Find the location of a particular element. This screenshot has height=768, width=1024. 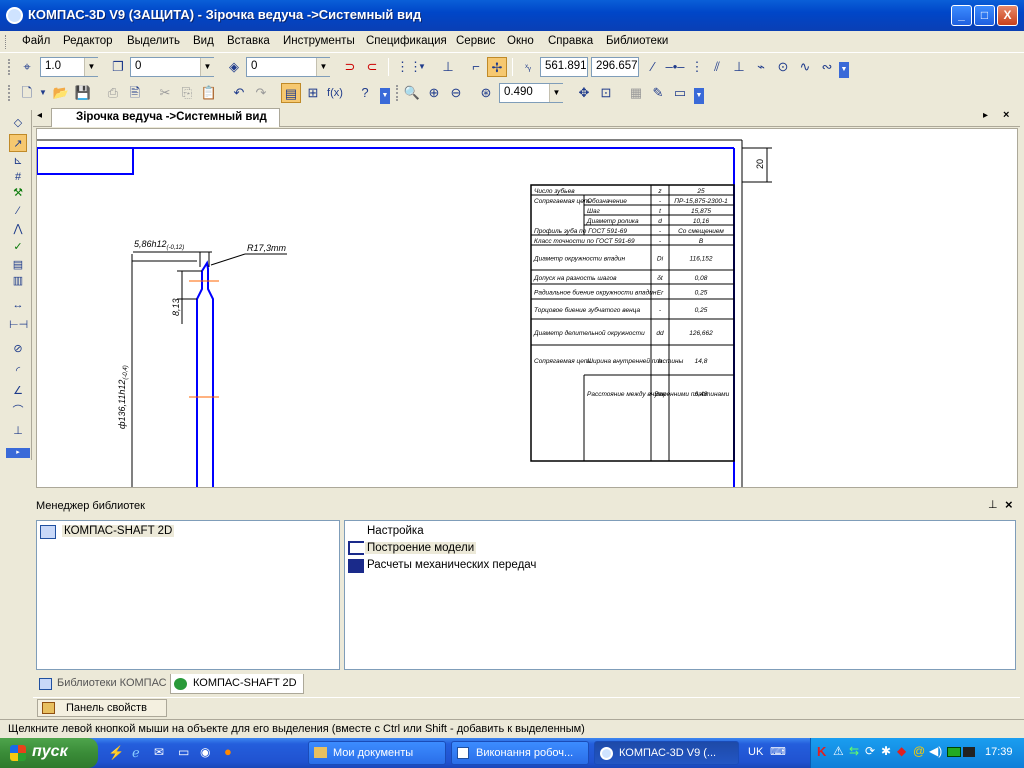

reports-icon: ▥ is located at coordinates (18, 281).